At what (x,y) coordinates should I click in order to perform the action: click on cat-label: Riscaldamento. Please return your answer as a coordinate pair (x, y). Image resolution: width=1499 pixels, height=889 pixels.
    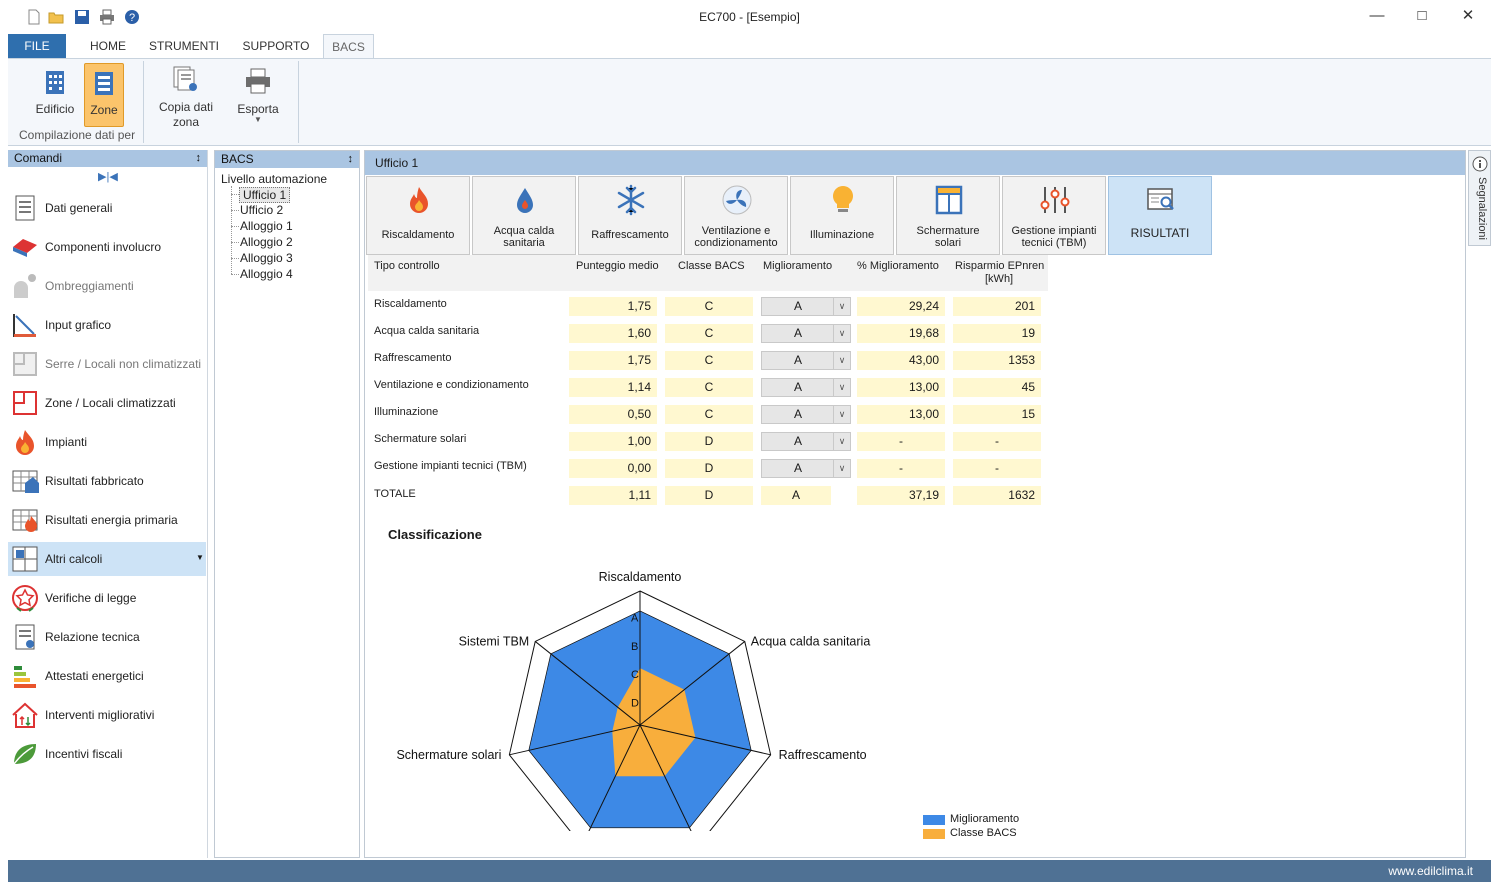
    Looking at the image, I should click on (418, 235).